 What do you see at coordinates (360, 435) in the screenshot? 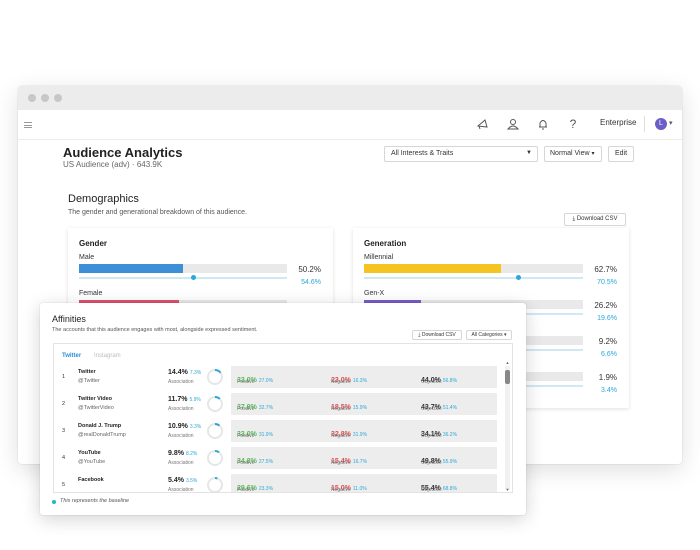
I see `negative-baseline: 31.9%` at bounding box center [360, 435].